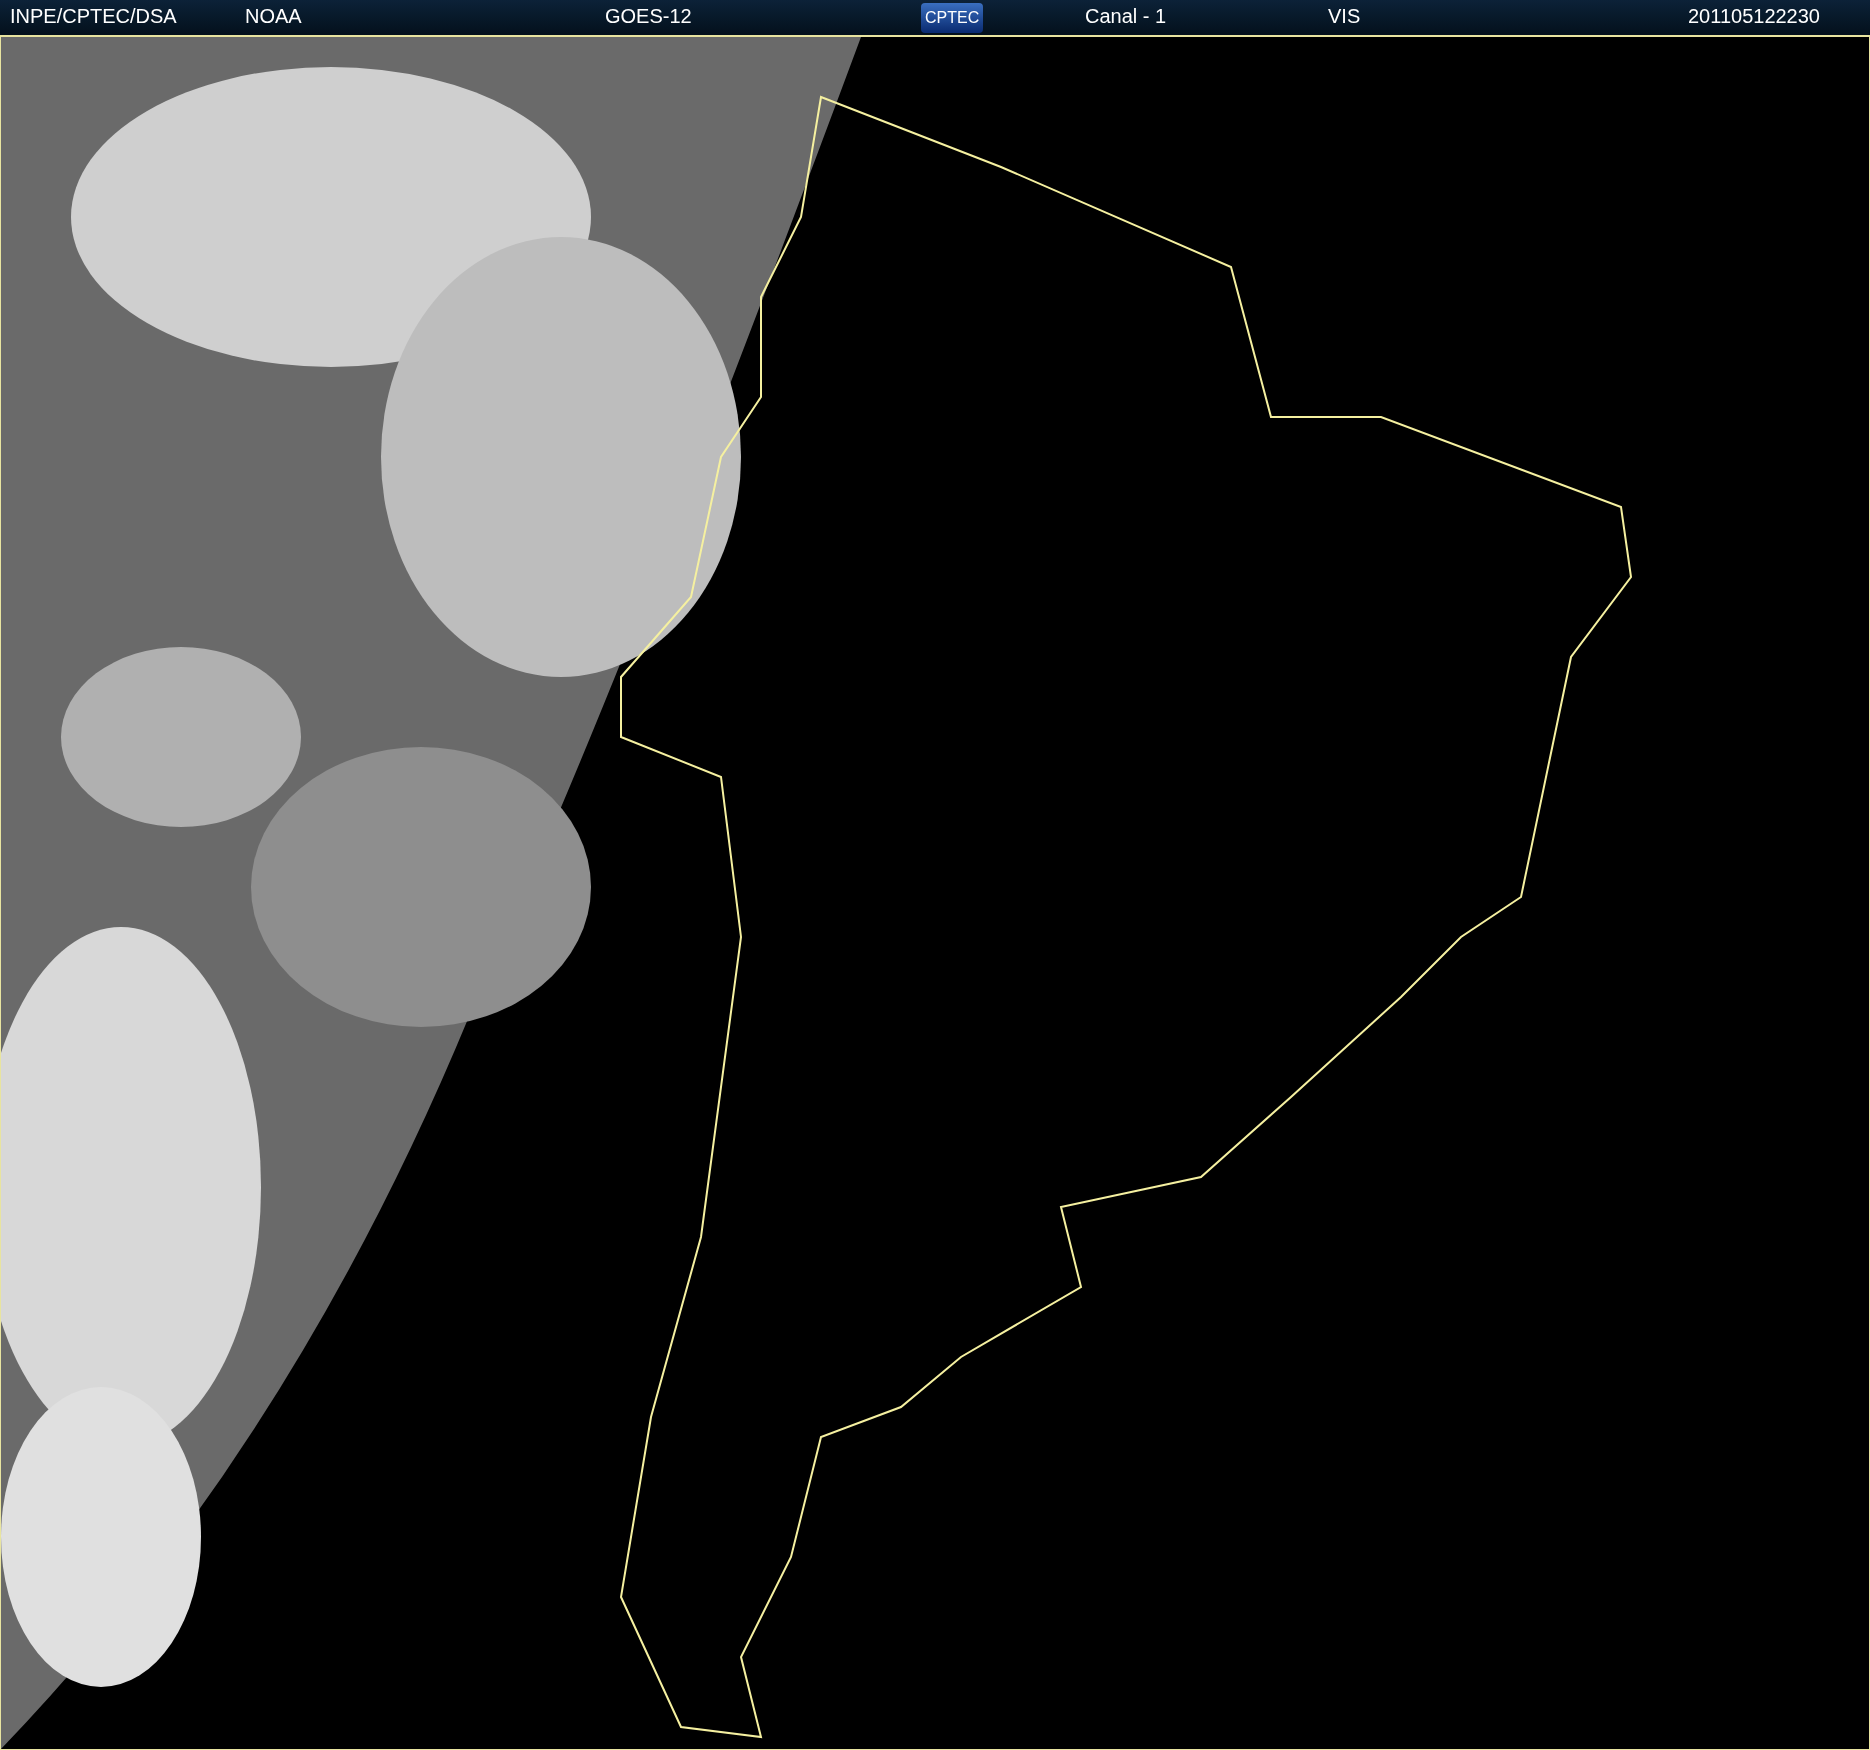 The width and height of the screenshot is (1870, 1750). What do you see at coordinates (1126, 15) in the screenshot?
I see `header-label: Canal - 1` at bounding box center [1126, 15].